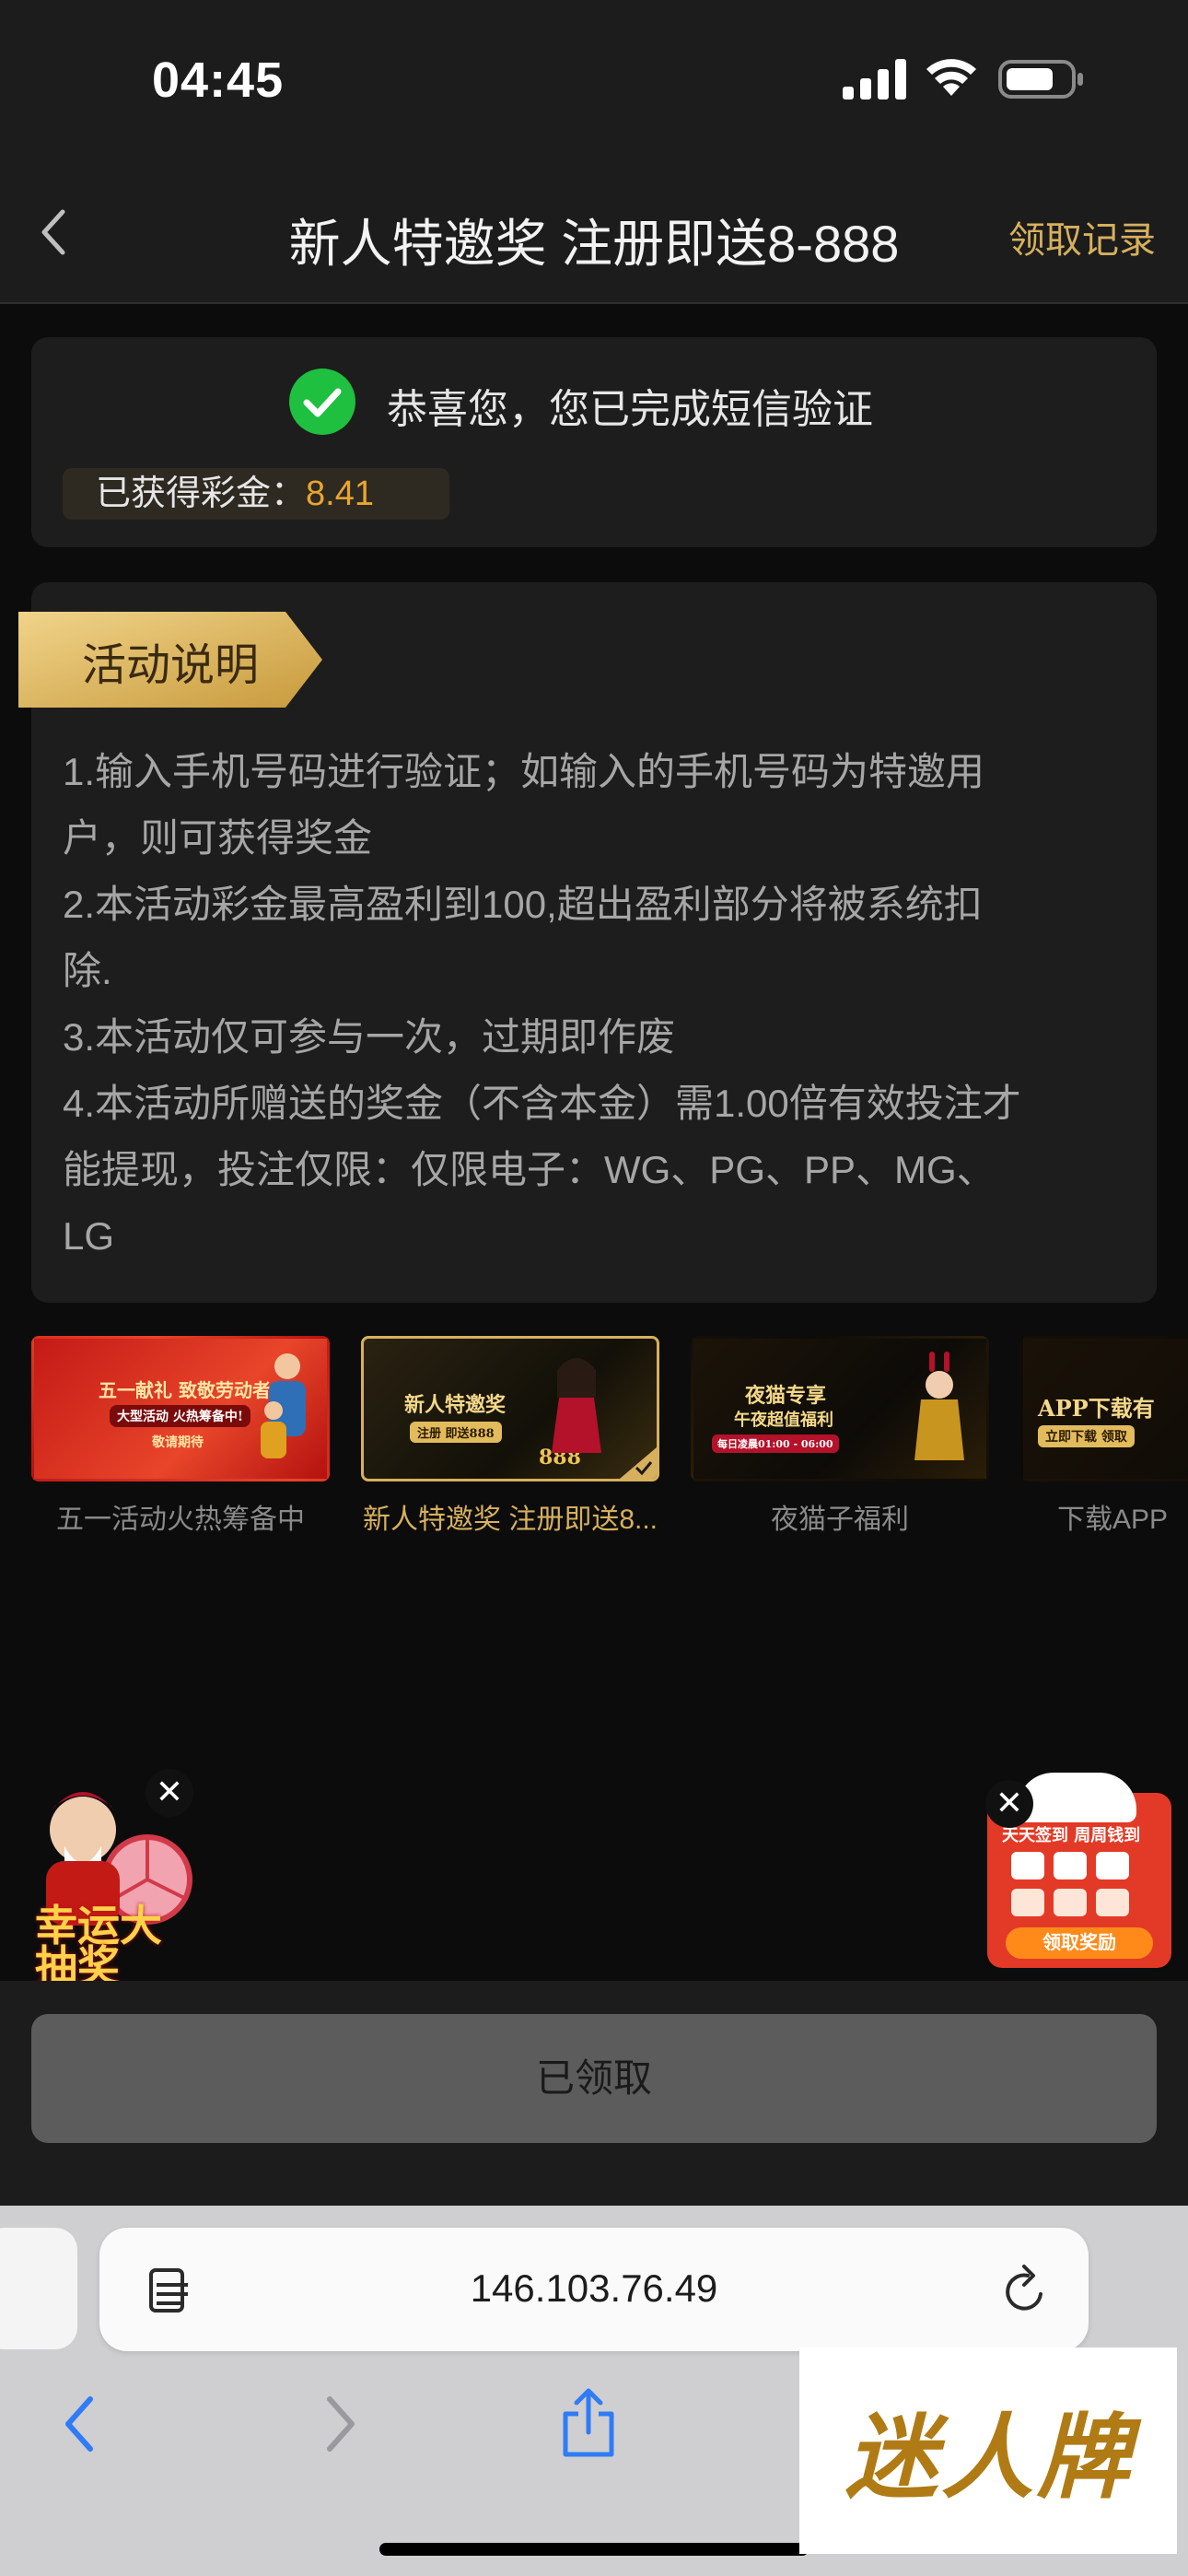 This screenshot has width=1188, height=2576. I want to click on promo-label: 下载APP, so click(1113, 1520).